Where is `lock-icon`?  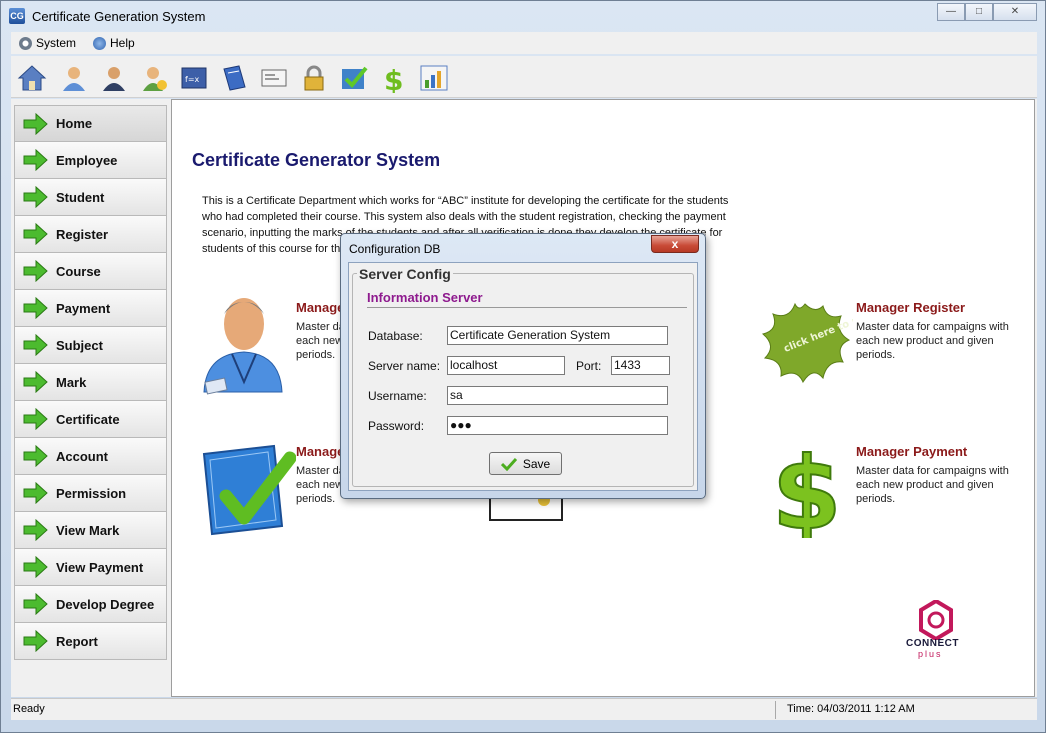 lock-icon is located at coordinates (314, 78).